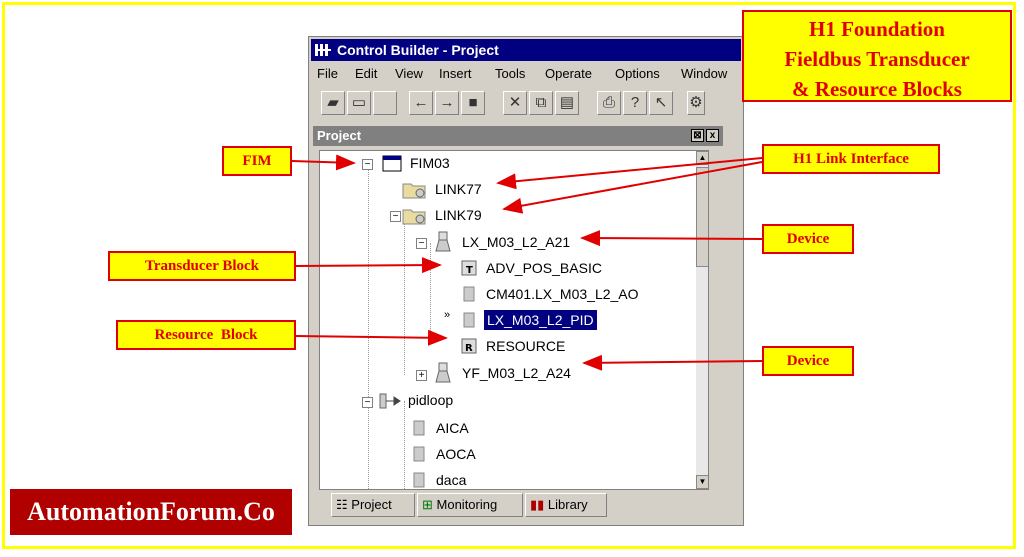 This screenshot has height=557, width=1024. Describe the element at coordinates (151, 512) in the screenshot. I see `brand-logo: AutomationForum.Co` at that location.